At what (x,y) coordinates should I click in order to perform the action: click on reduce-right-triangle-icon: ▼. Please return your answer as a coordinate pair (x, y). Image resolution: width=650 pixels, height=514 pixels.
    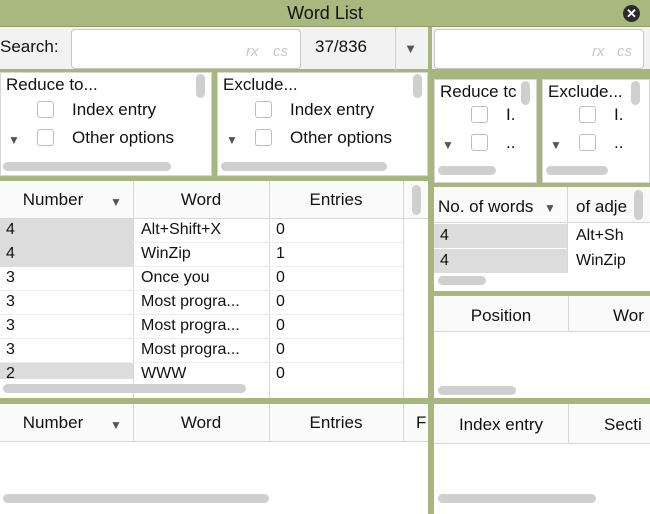
    Looking at the image, I should click on (448, 145).